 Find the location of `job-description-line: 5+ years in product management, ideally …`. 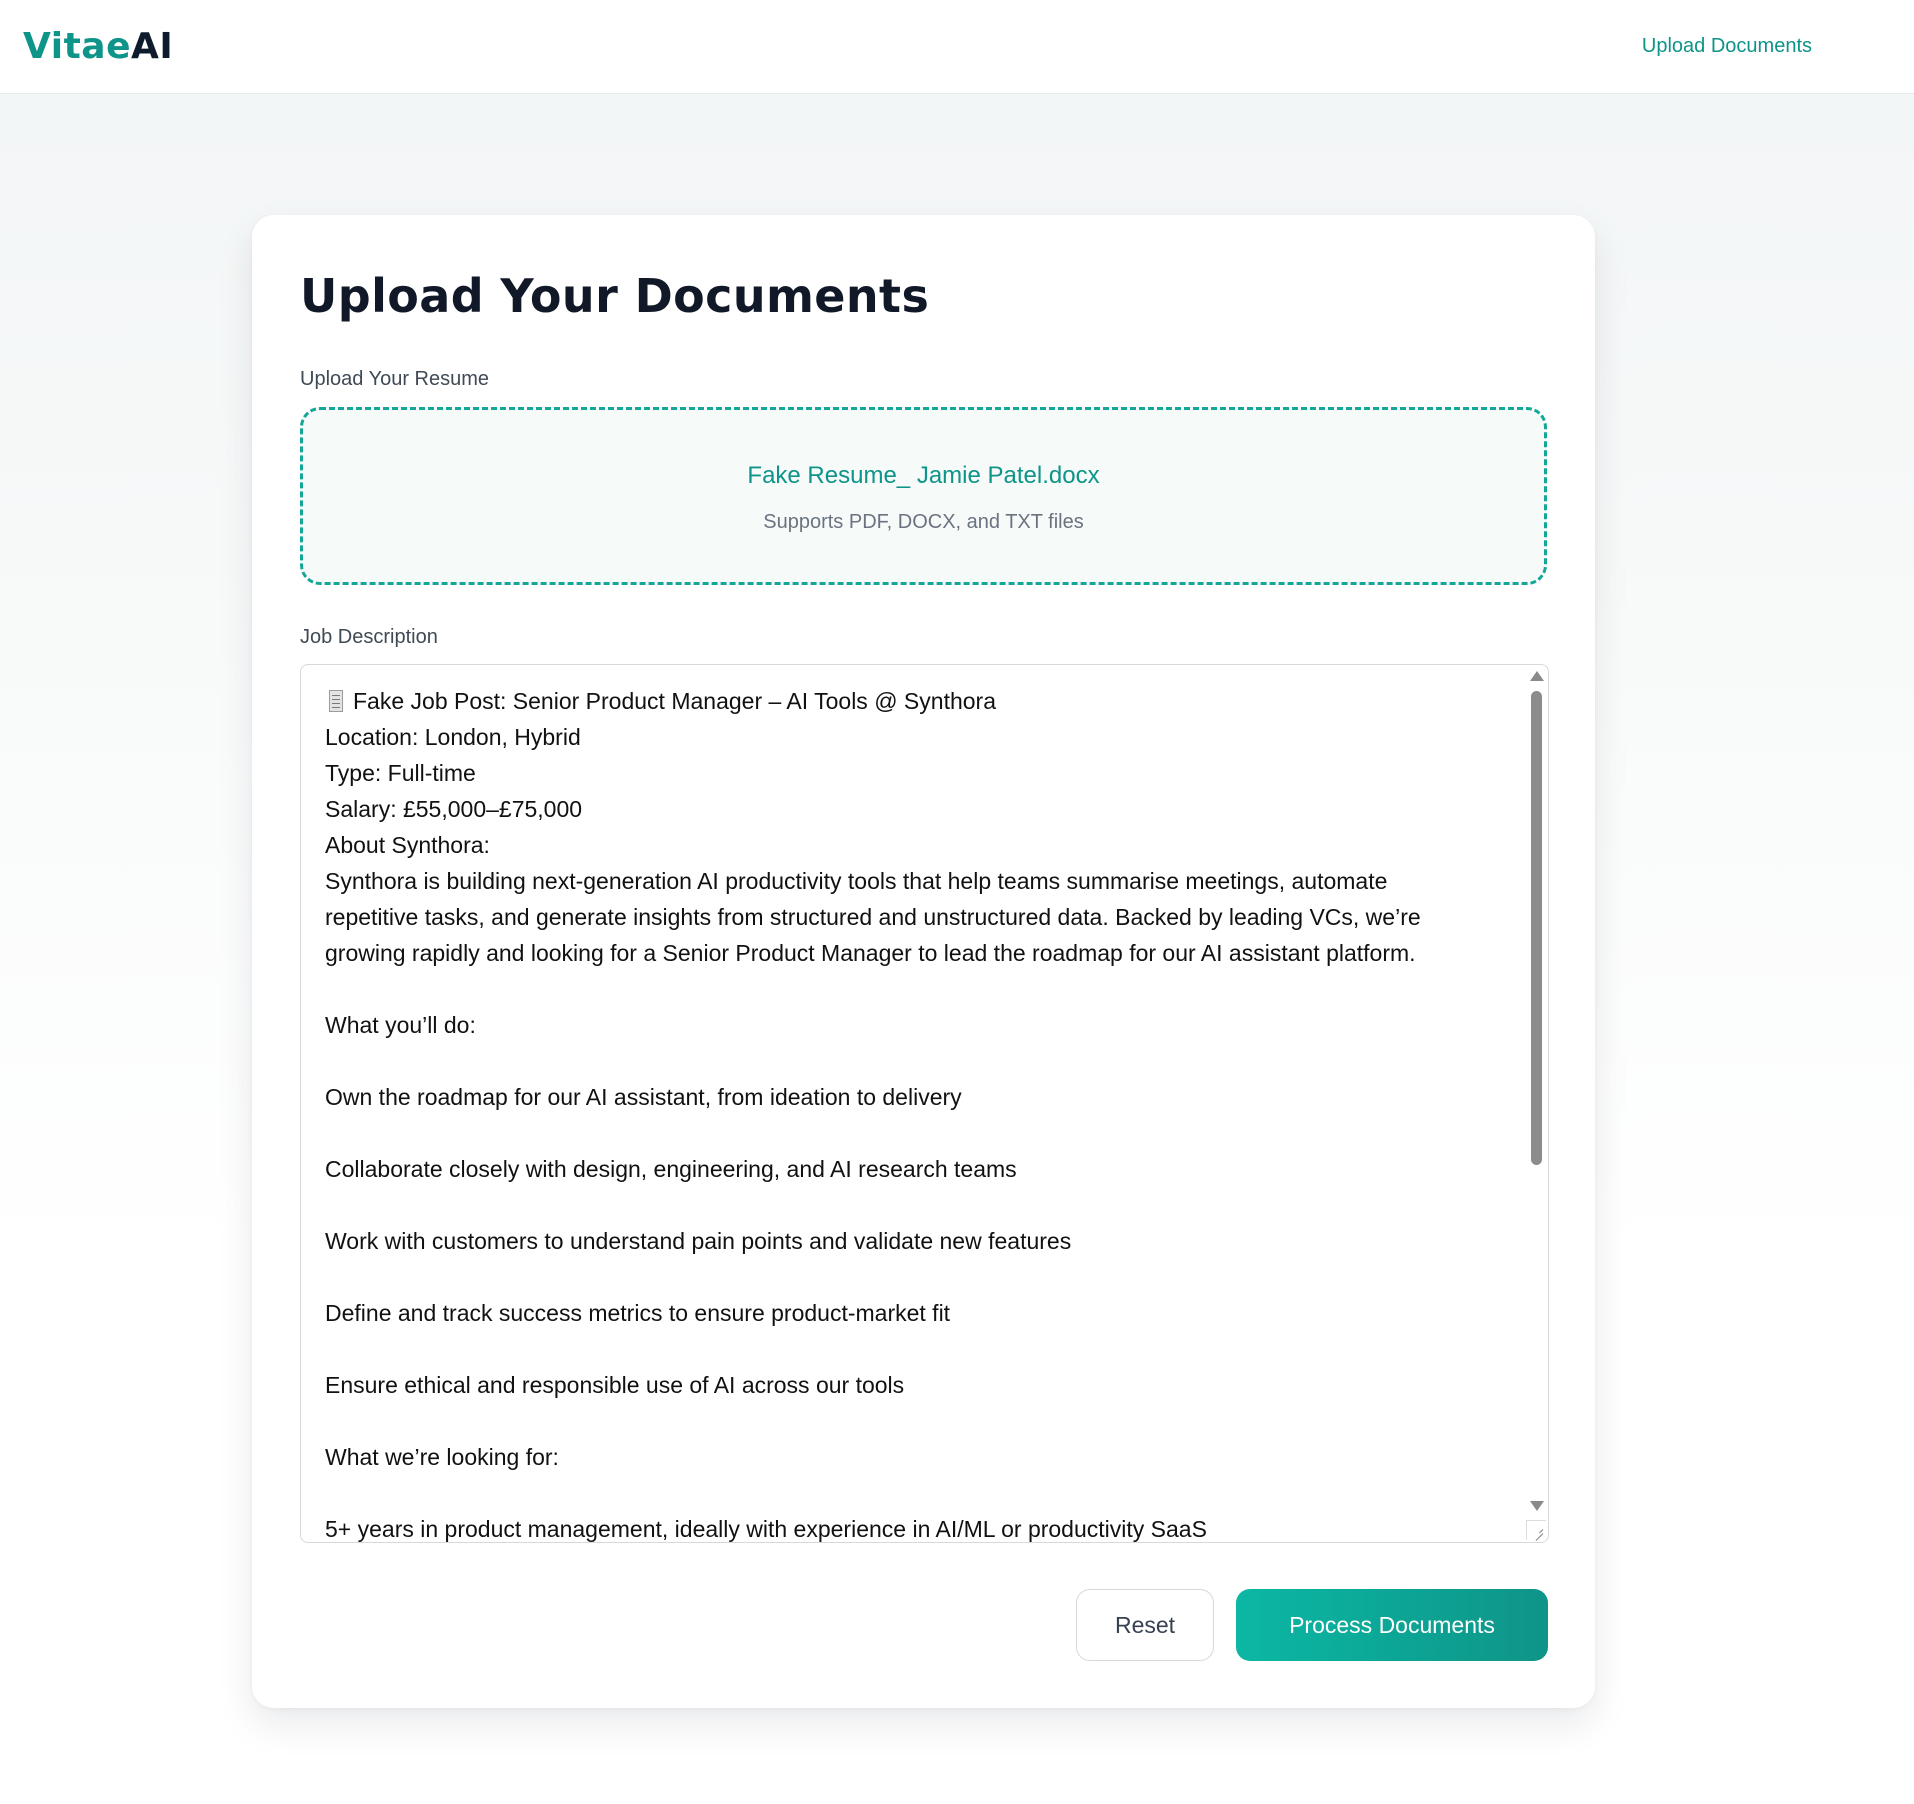

job-description-line: 5+ years in product management, ideally … is located at coordinates (910, 1526).